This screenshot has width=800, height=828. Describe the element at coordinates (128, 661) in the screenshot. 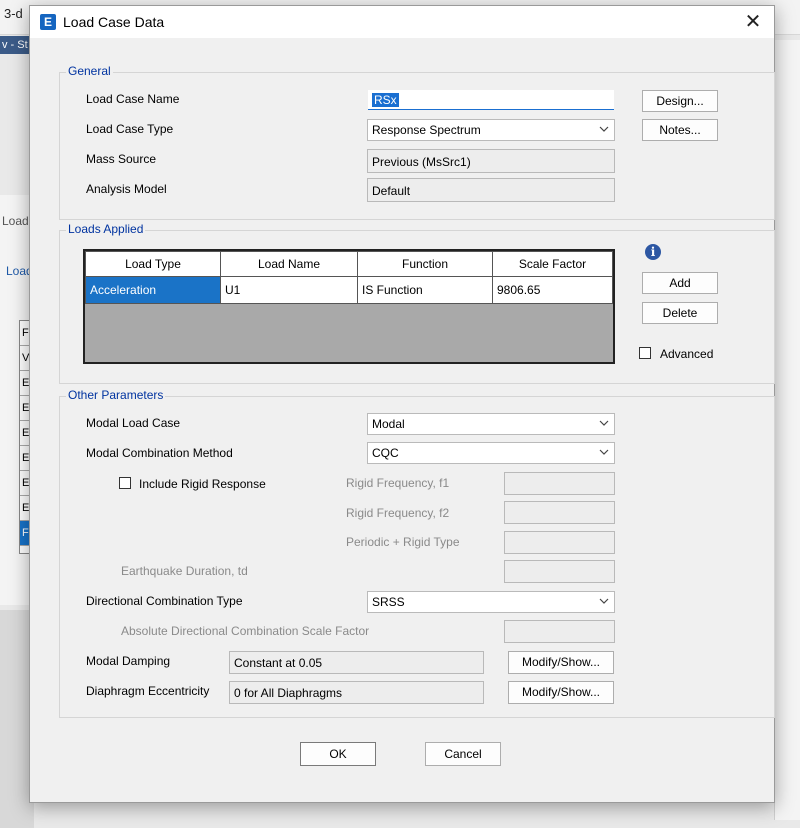

I see `modal-damping-label: Modal Damping` at that location.